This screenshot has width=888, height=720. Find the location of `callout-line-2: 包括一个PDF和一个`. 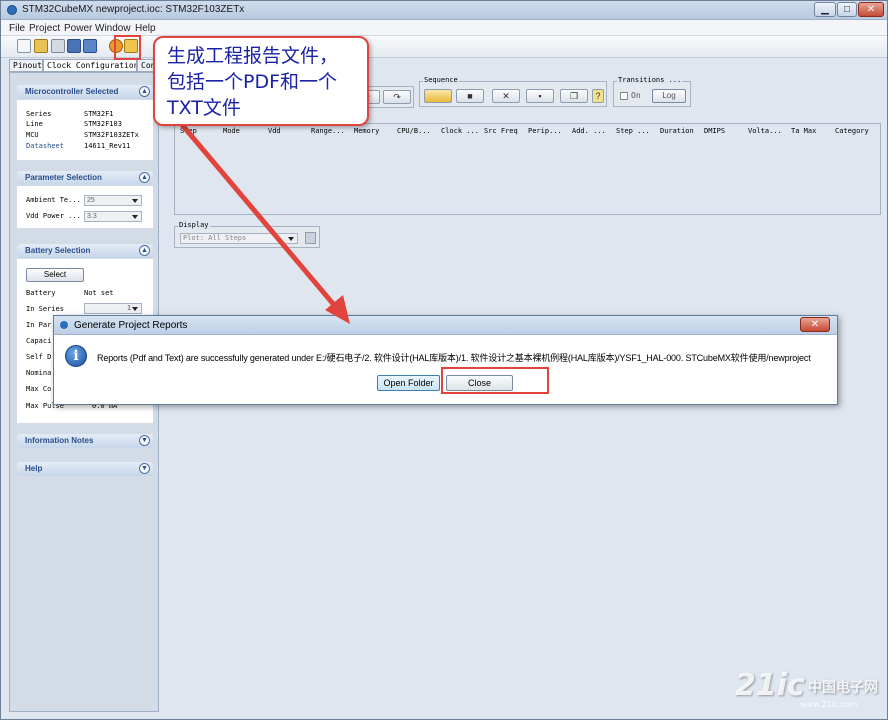

callout-line-2: 包括一个PDF和一个 is located at coordinates (252, 82).